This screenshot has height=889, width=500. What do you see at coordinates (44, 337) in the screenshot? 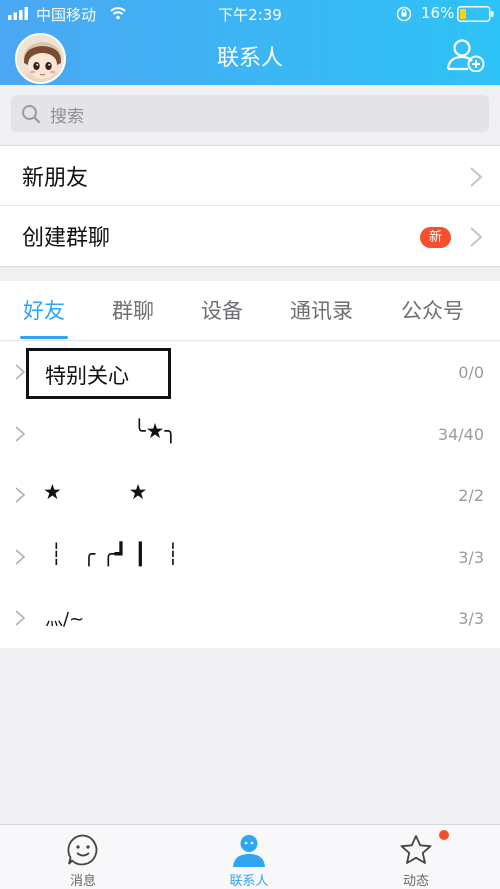
I see `tab-active-indicator` at bounding box center [44, 337].